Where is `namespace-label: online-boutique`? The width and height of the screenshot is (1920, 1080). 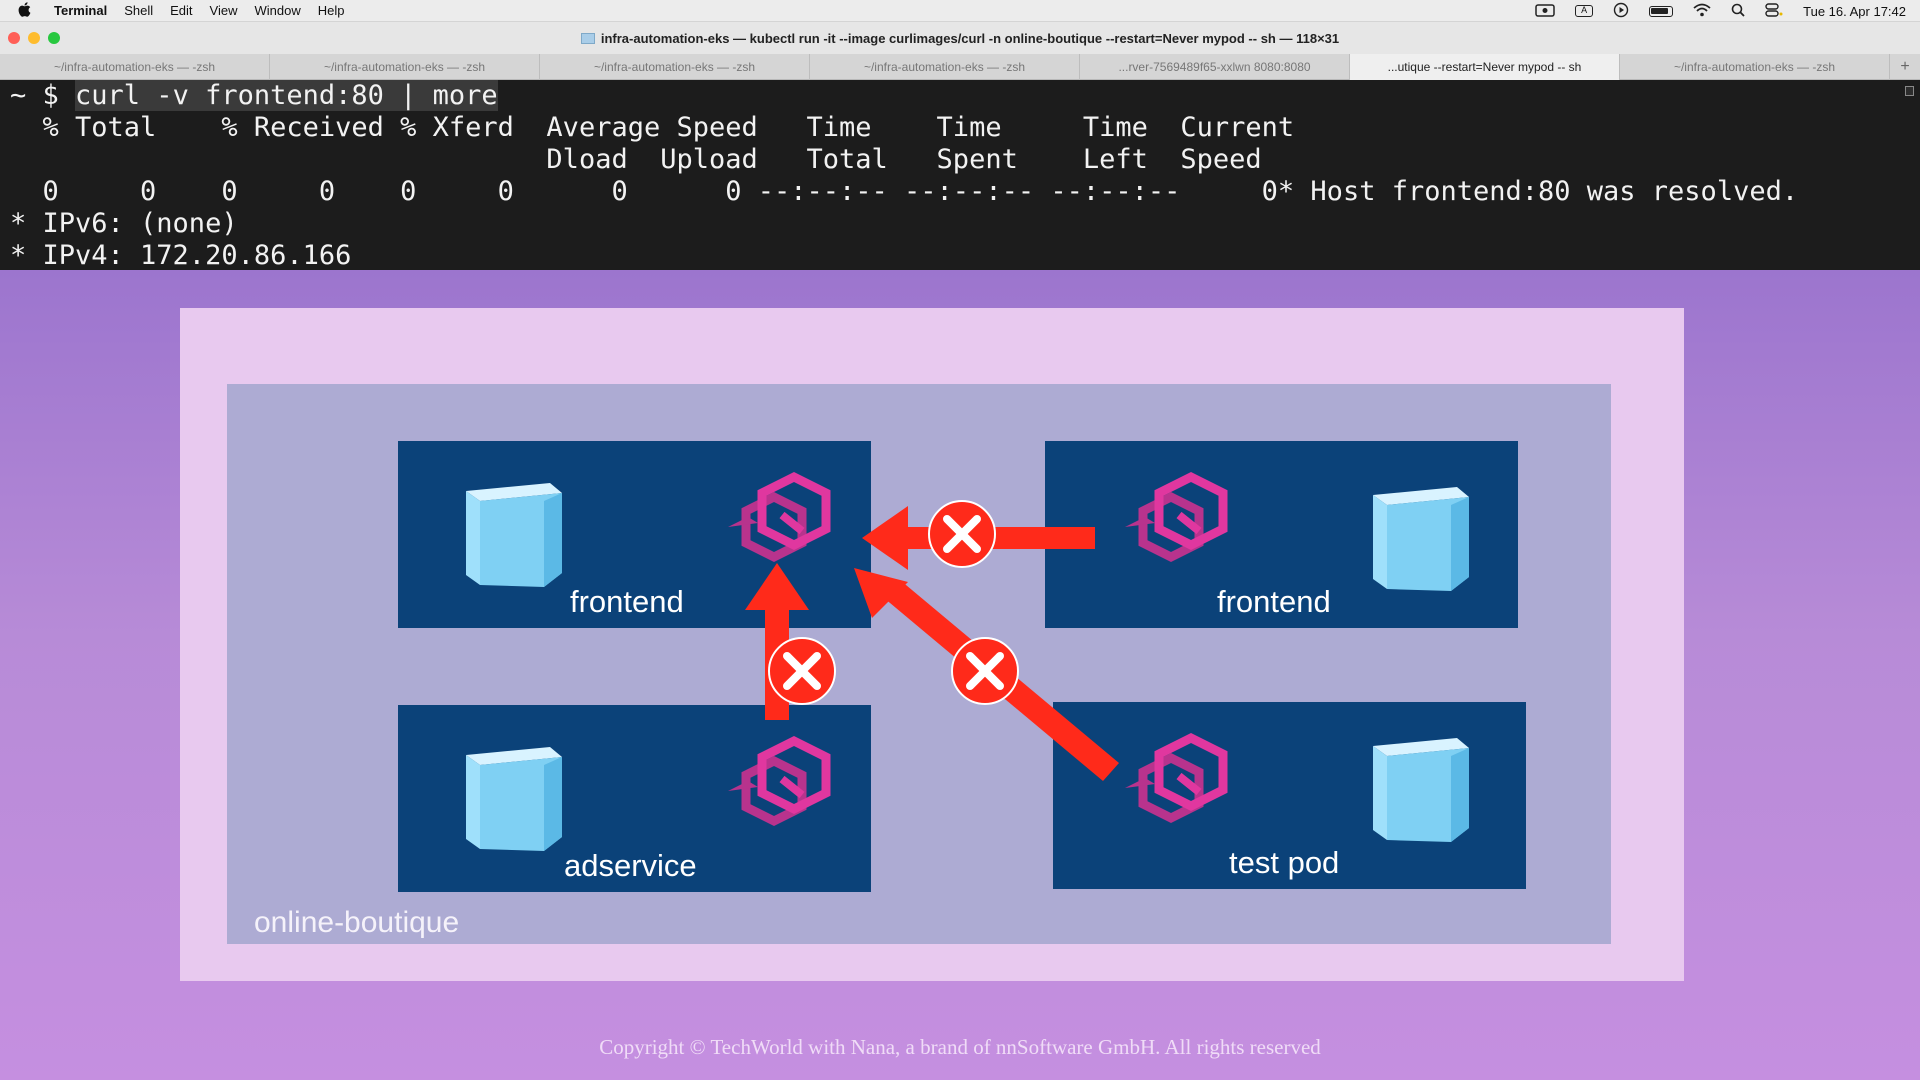 namespace-label: online-boutique is located at coordinates (357, 922).